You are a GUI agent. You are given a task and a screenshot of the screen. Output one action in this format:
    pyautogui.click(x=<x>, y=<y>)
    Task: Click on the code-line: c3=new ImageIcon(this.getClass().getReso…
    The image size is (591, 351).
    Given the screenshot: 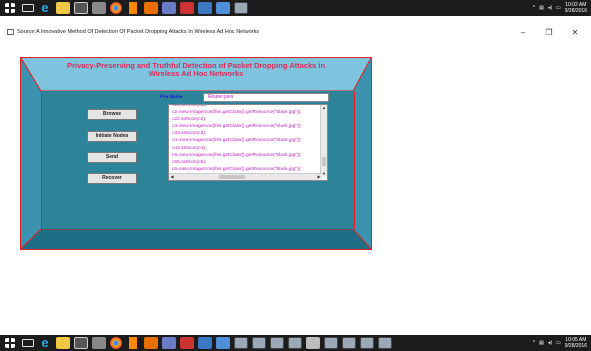 What is the action you would take?
    pyautogui.click(x=237, y=127)
    